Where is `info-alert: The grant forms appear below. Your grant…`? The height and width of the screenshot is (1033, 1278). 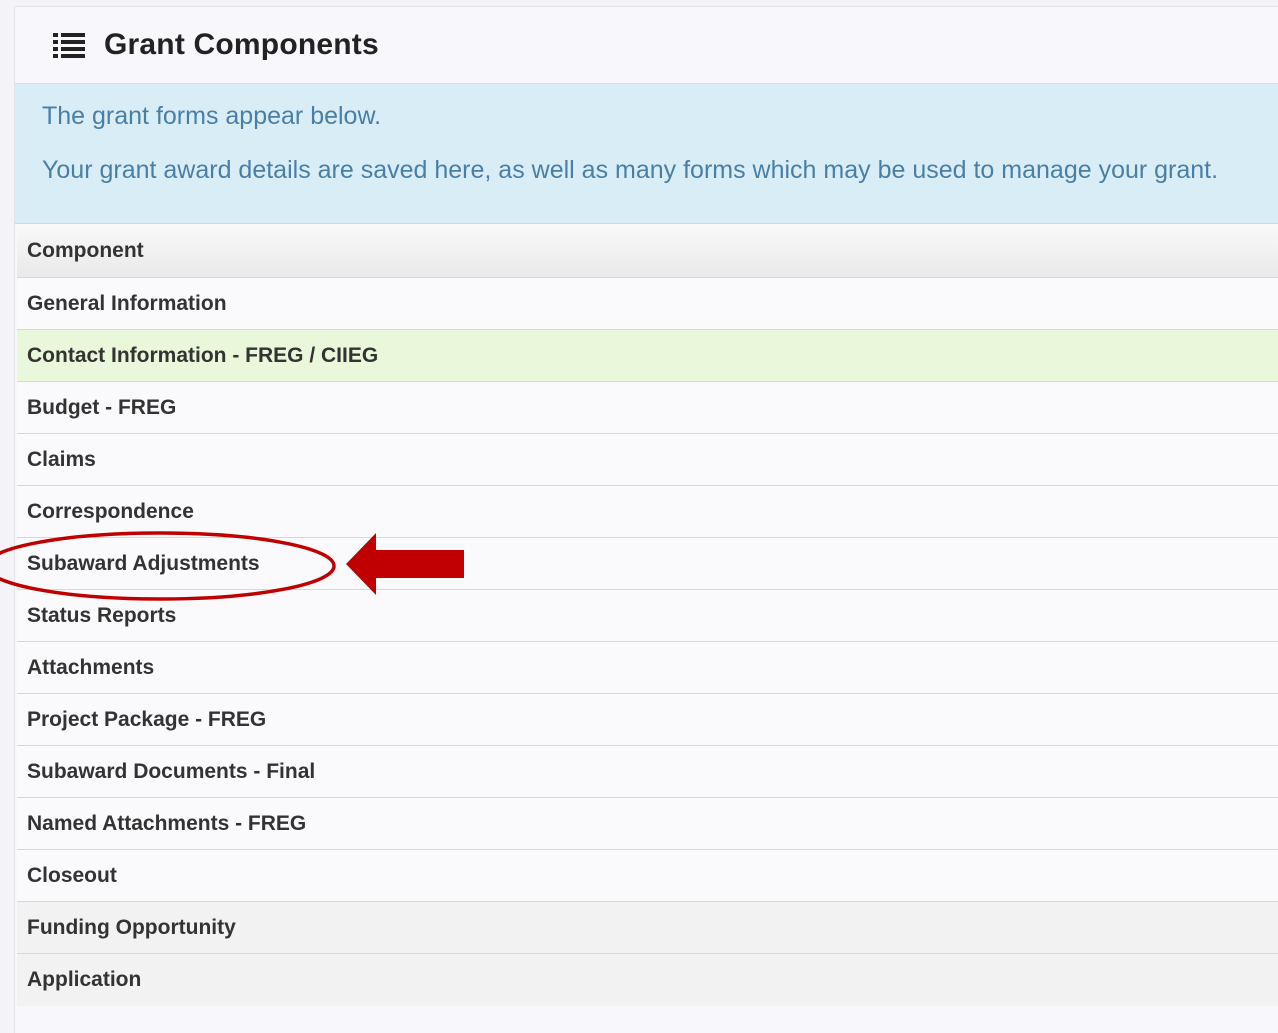 info-alert: The grant forms appear below. Your grant… is located at coordinates (646, 154).